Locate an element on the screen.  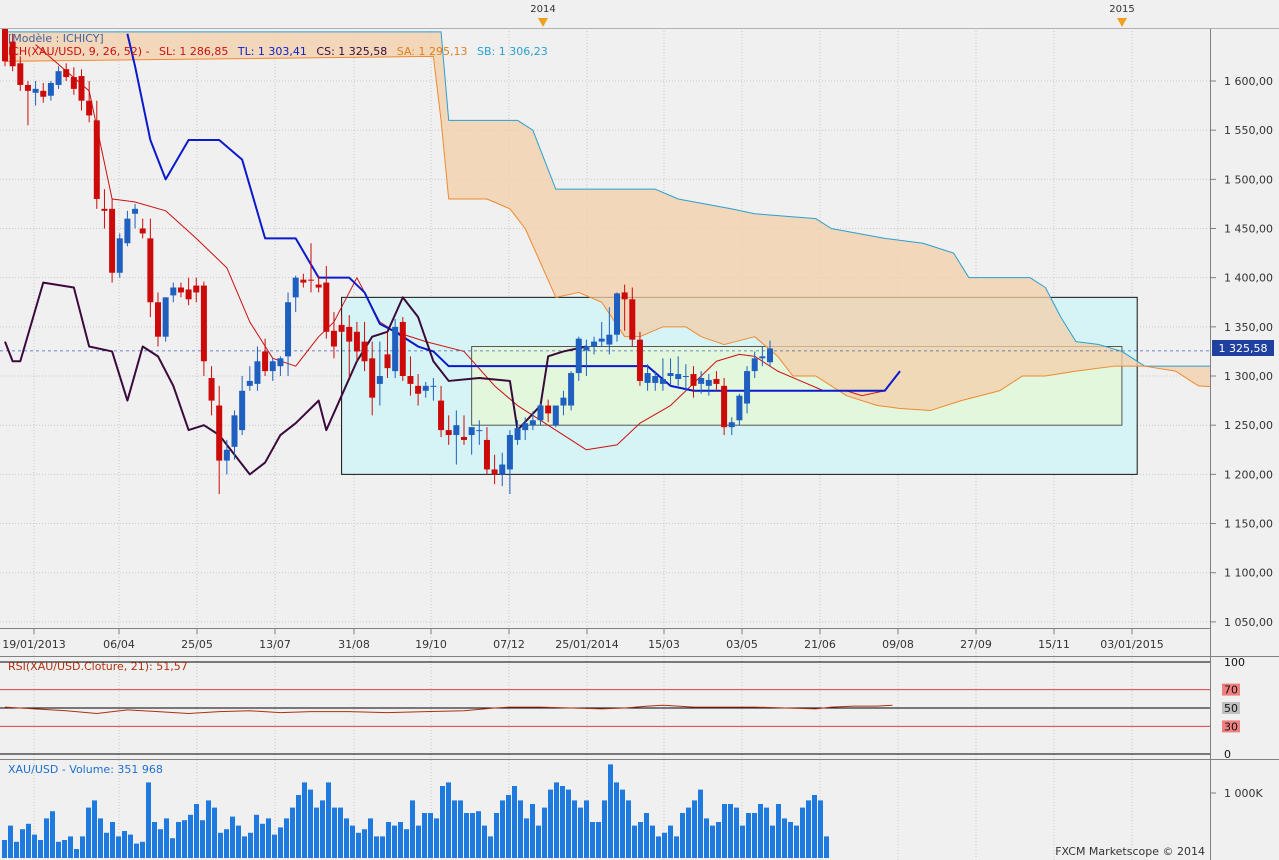
x-tick-label: 03/05 is located at coordinates (742, 644).